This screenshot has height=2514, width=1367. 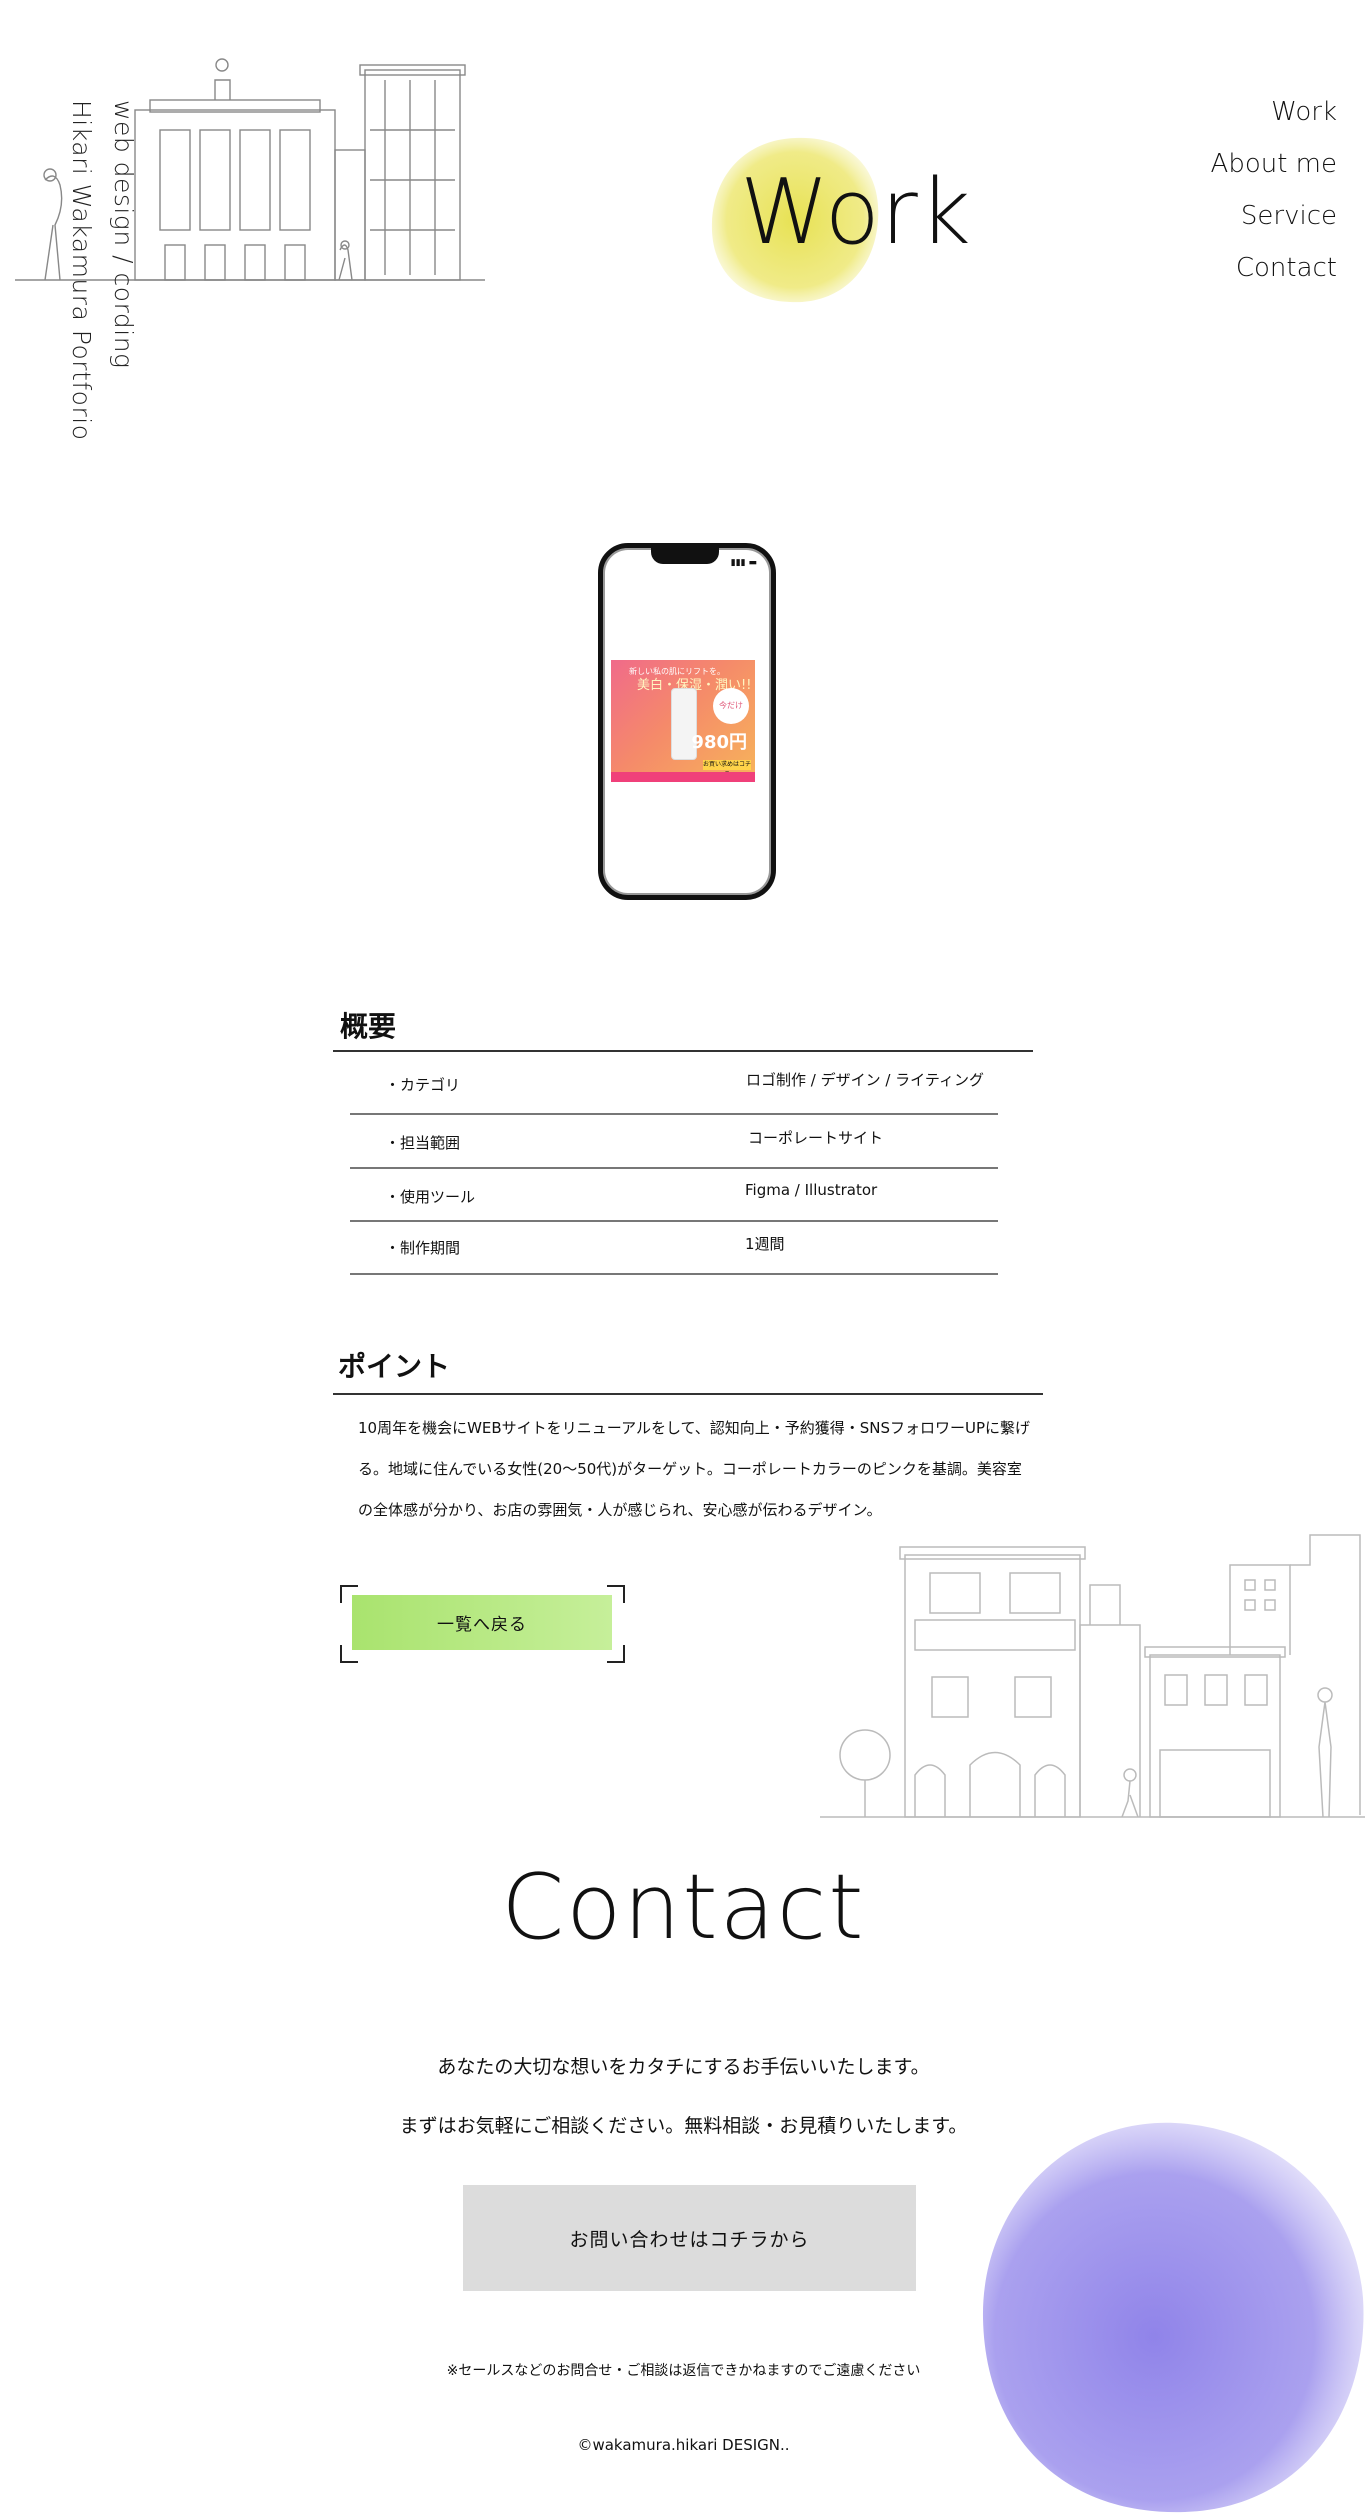 What do you see at coordinates (731, 706) in the screenshot?
I see `ad-badge: 今だけ` at bounding box center [731, 706].